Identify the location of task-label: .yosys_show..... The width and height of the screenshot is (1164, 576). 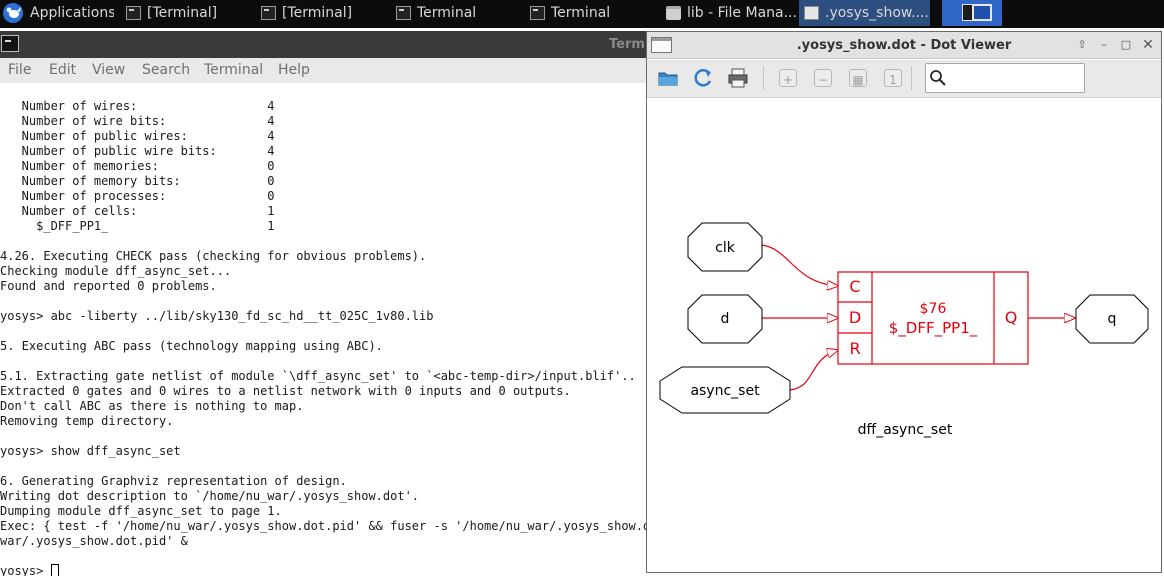
(877, 13).